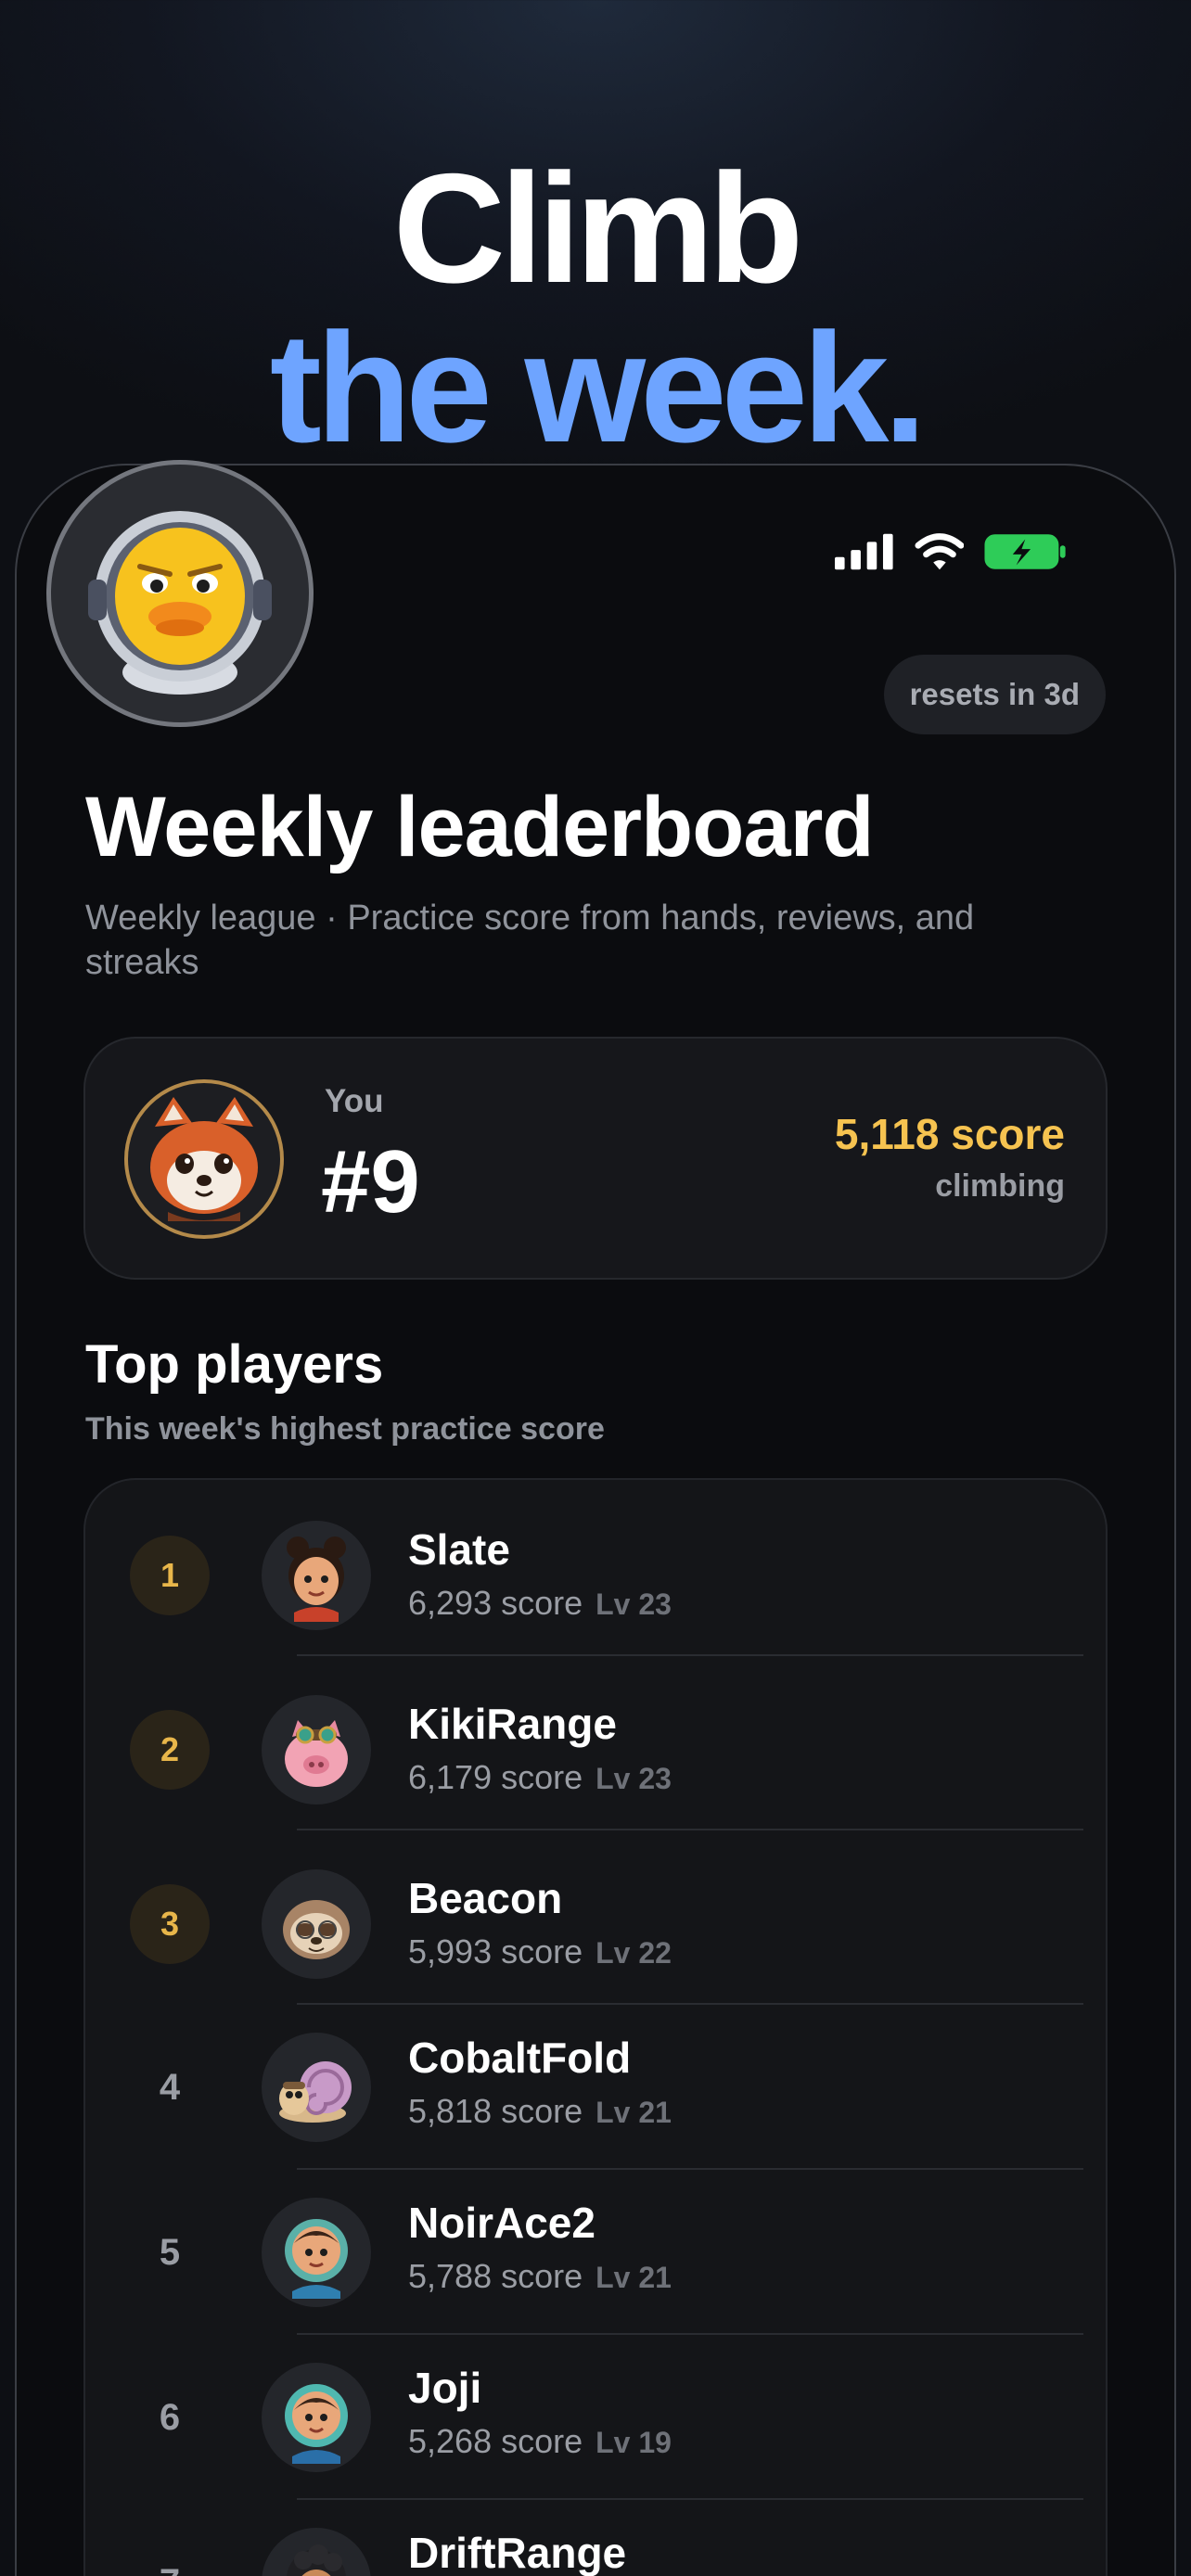 The height and width of the screenshot is (2576, 1191). What do you see at coordinates (1025, 551) in the screenshot?
I see `battery-charging-icon` at bounding box center [1025, 551].